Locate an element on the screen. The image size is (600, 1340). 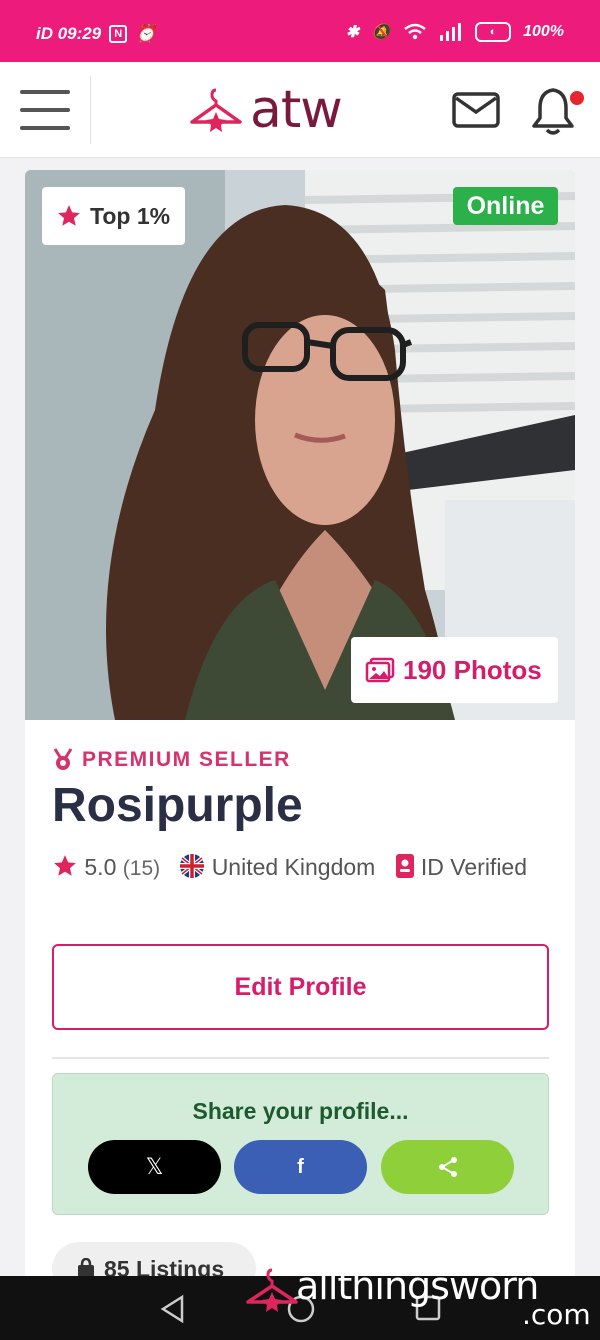
share-icon is located at coordinates (447, 1167).